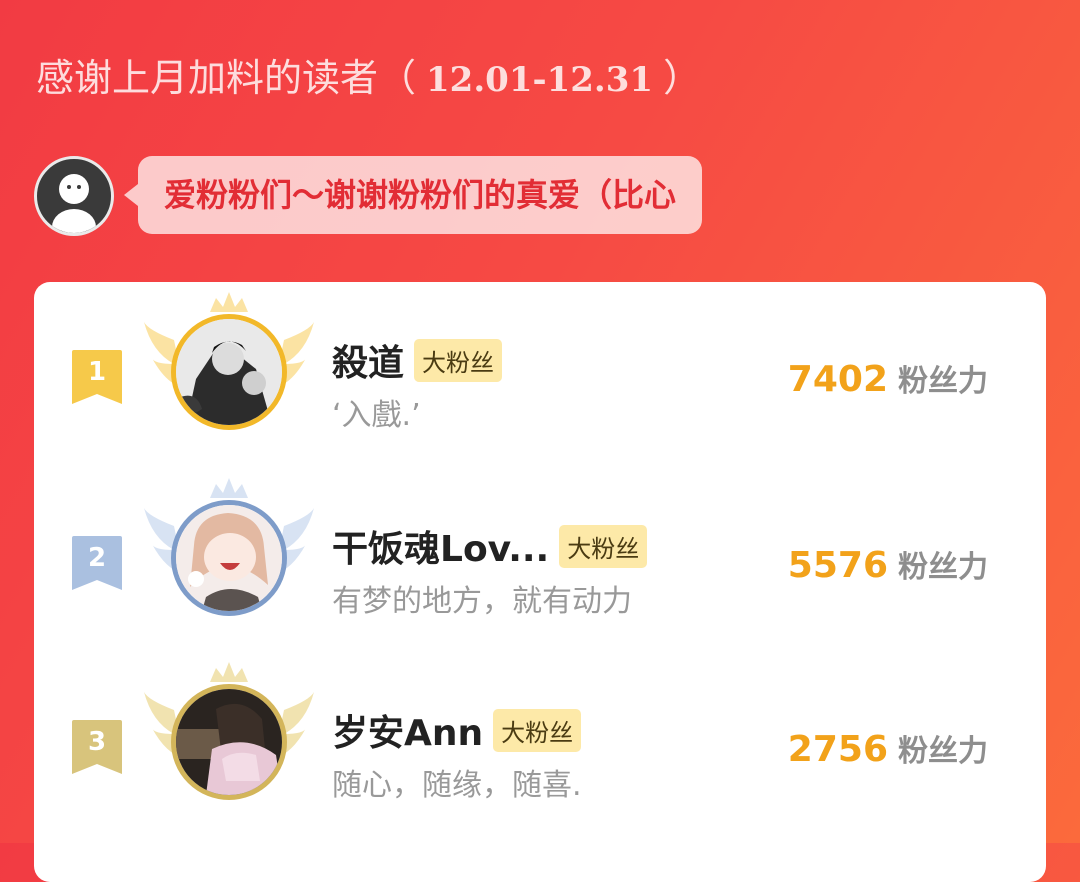 The height and width of the screenshot is (882, 1080). What do you see at coordinates (837, 379) in the screenshot?
I see `score-value: 7402` at bounding box center [837, 379].